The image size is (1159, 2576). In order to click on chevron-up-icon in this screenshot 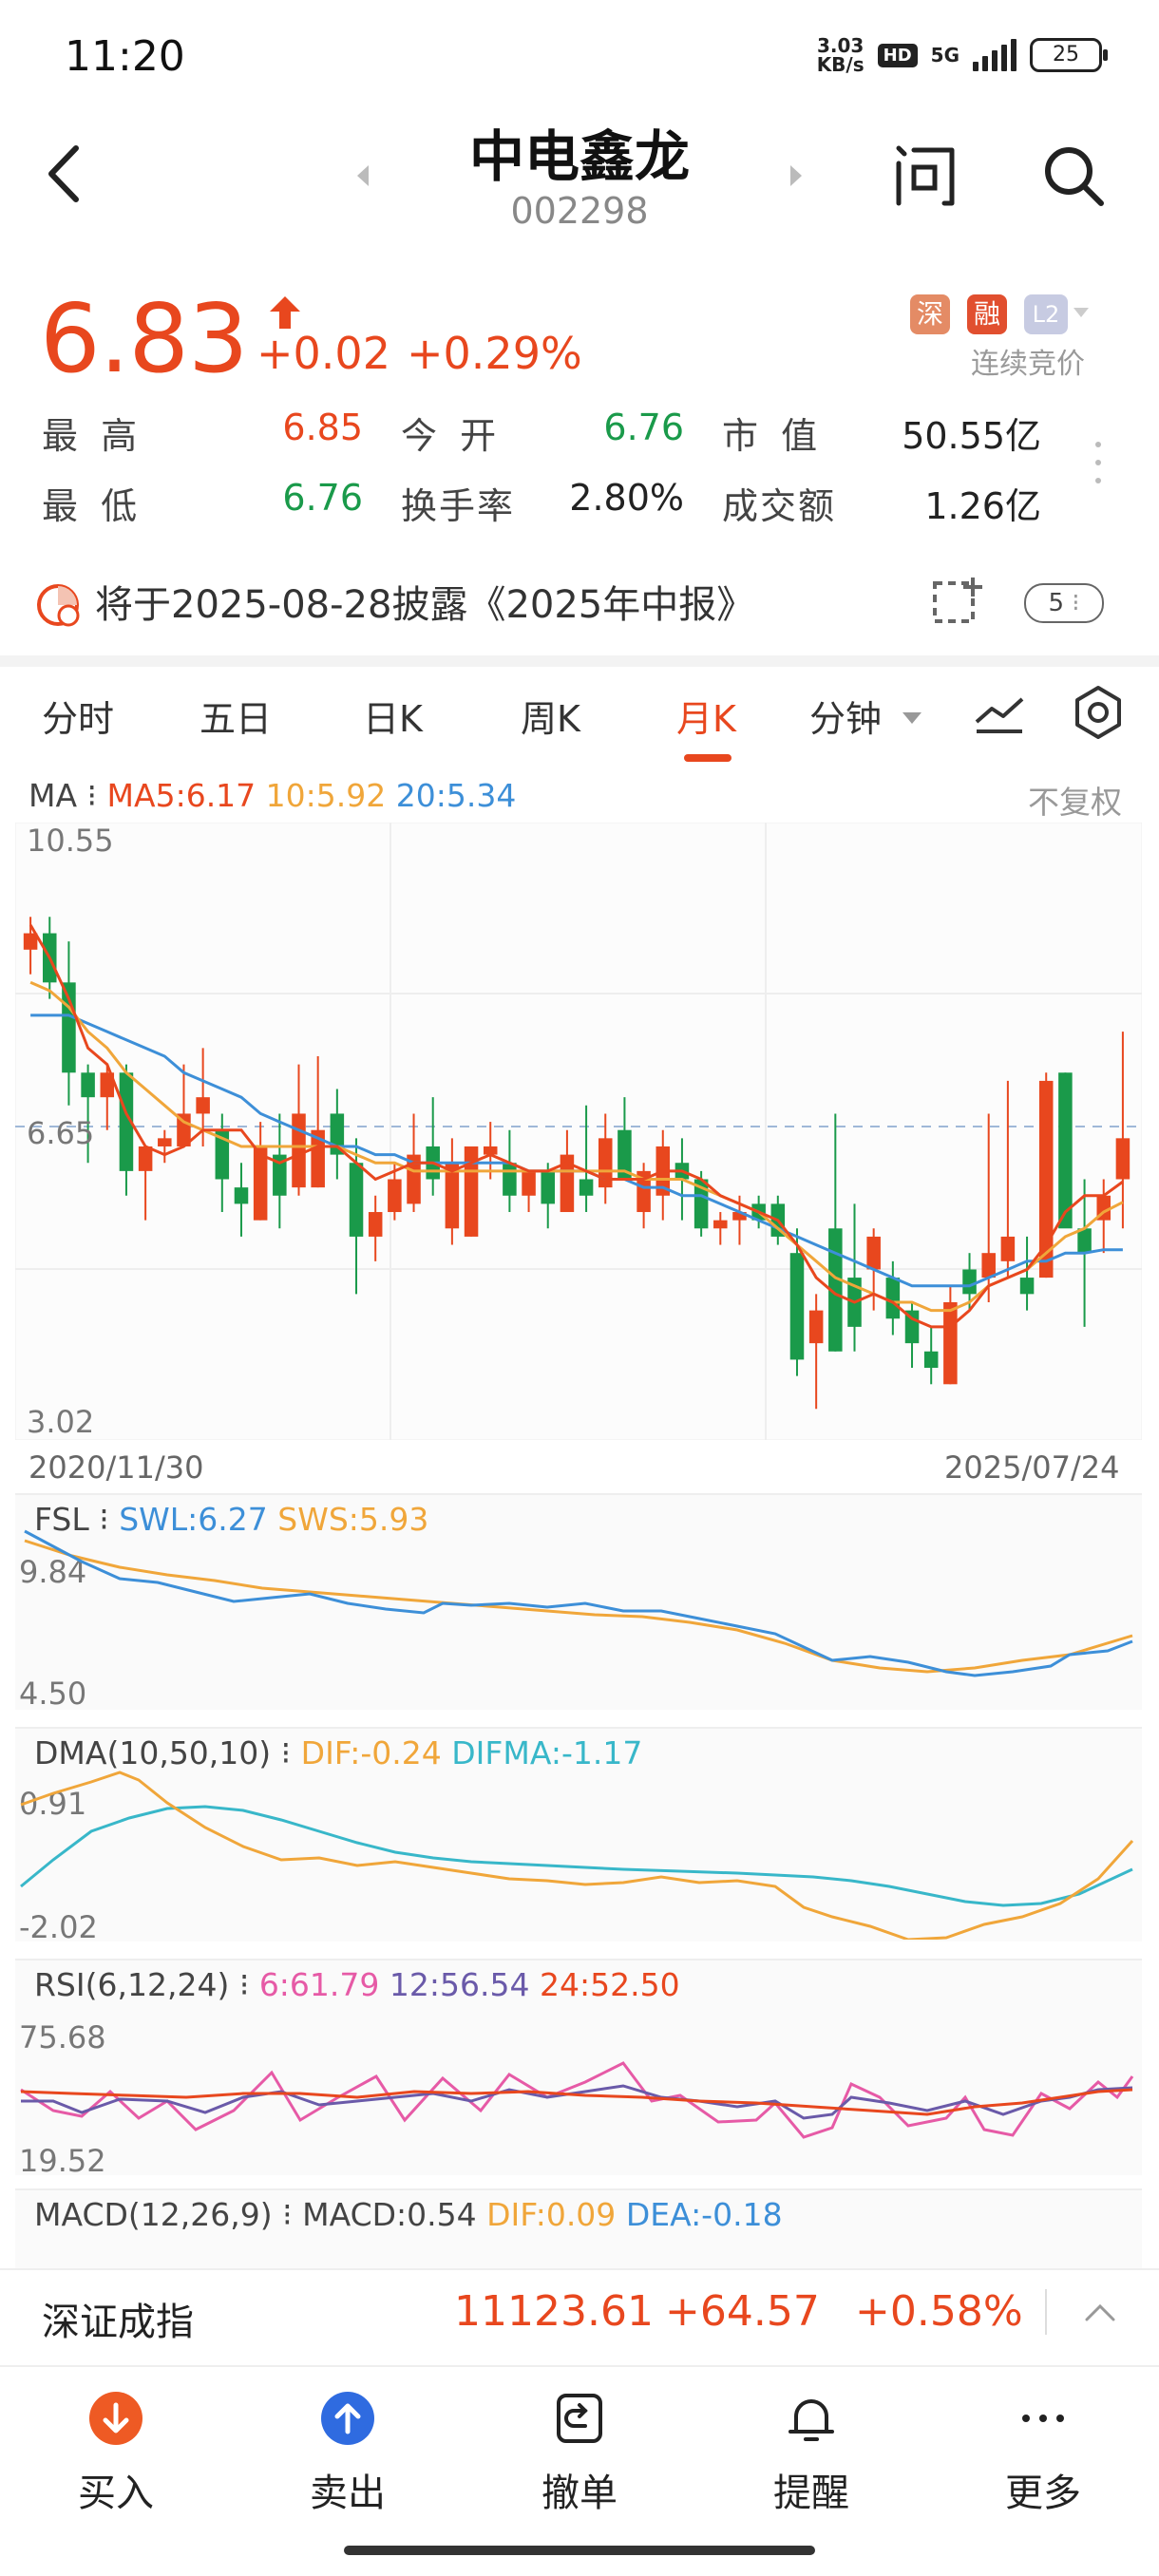, I will do `click(1100, 2311)`.